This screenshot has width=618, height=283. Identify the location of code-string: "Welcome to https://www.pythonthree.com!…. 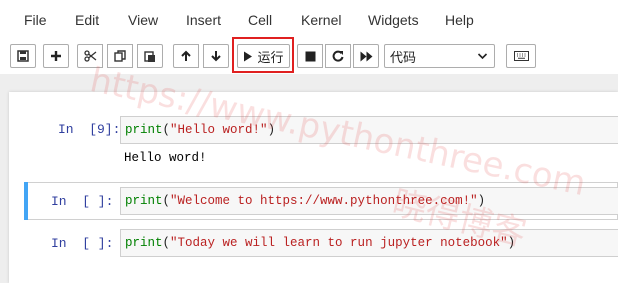
(324, 201).